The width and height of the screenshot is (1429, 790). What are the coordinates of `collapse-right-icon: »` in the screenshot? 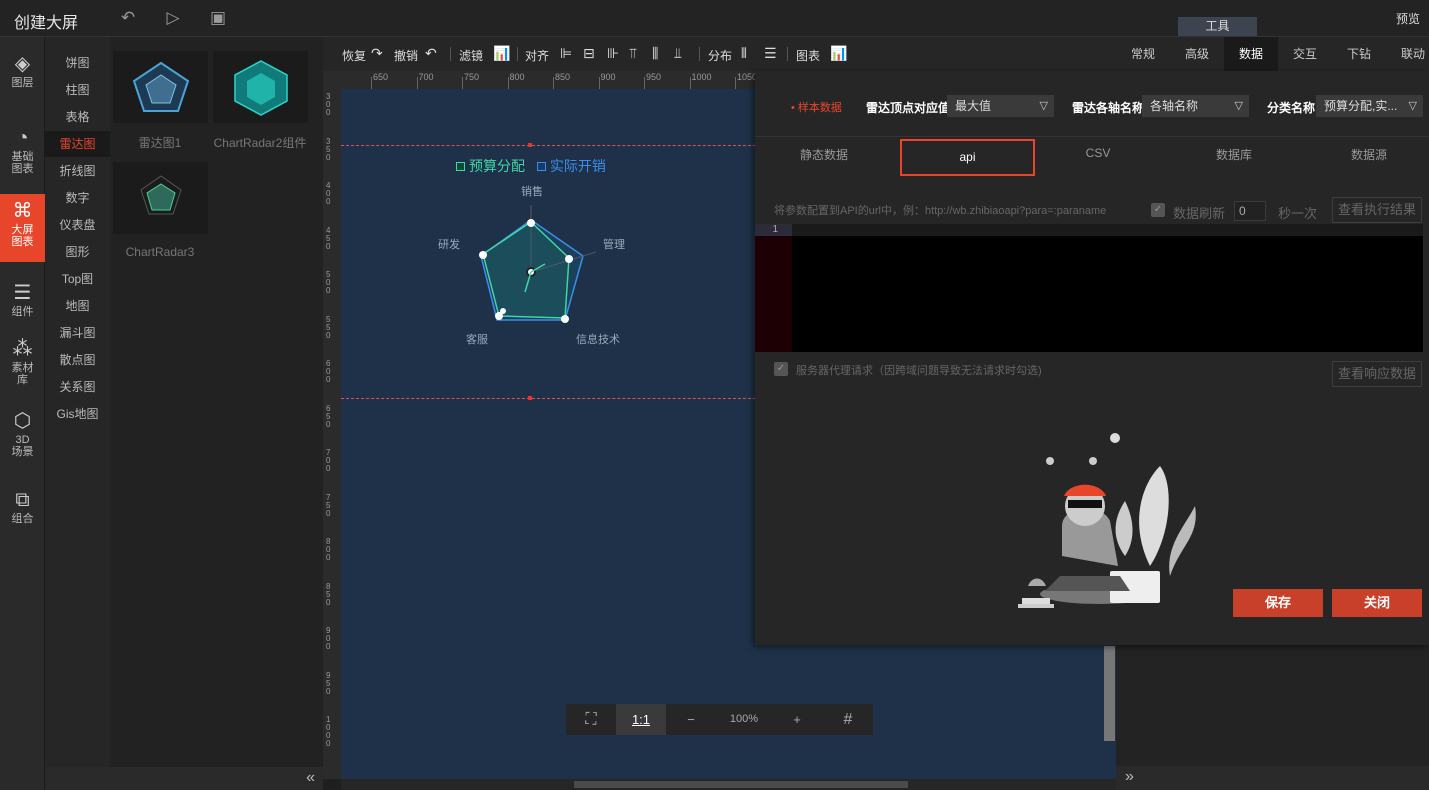 It's located at (1129, 777).